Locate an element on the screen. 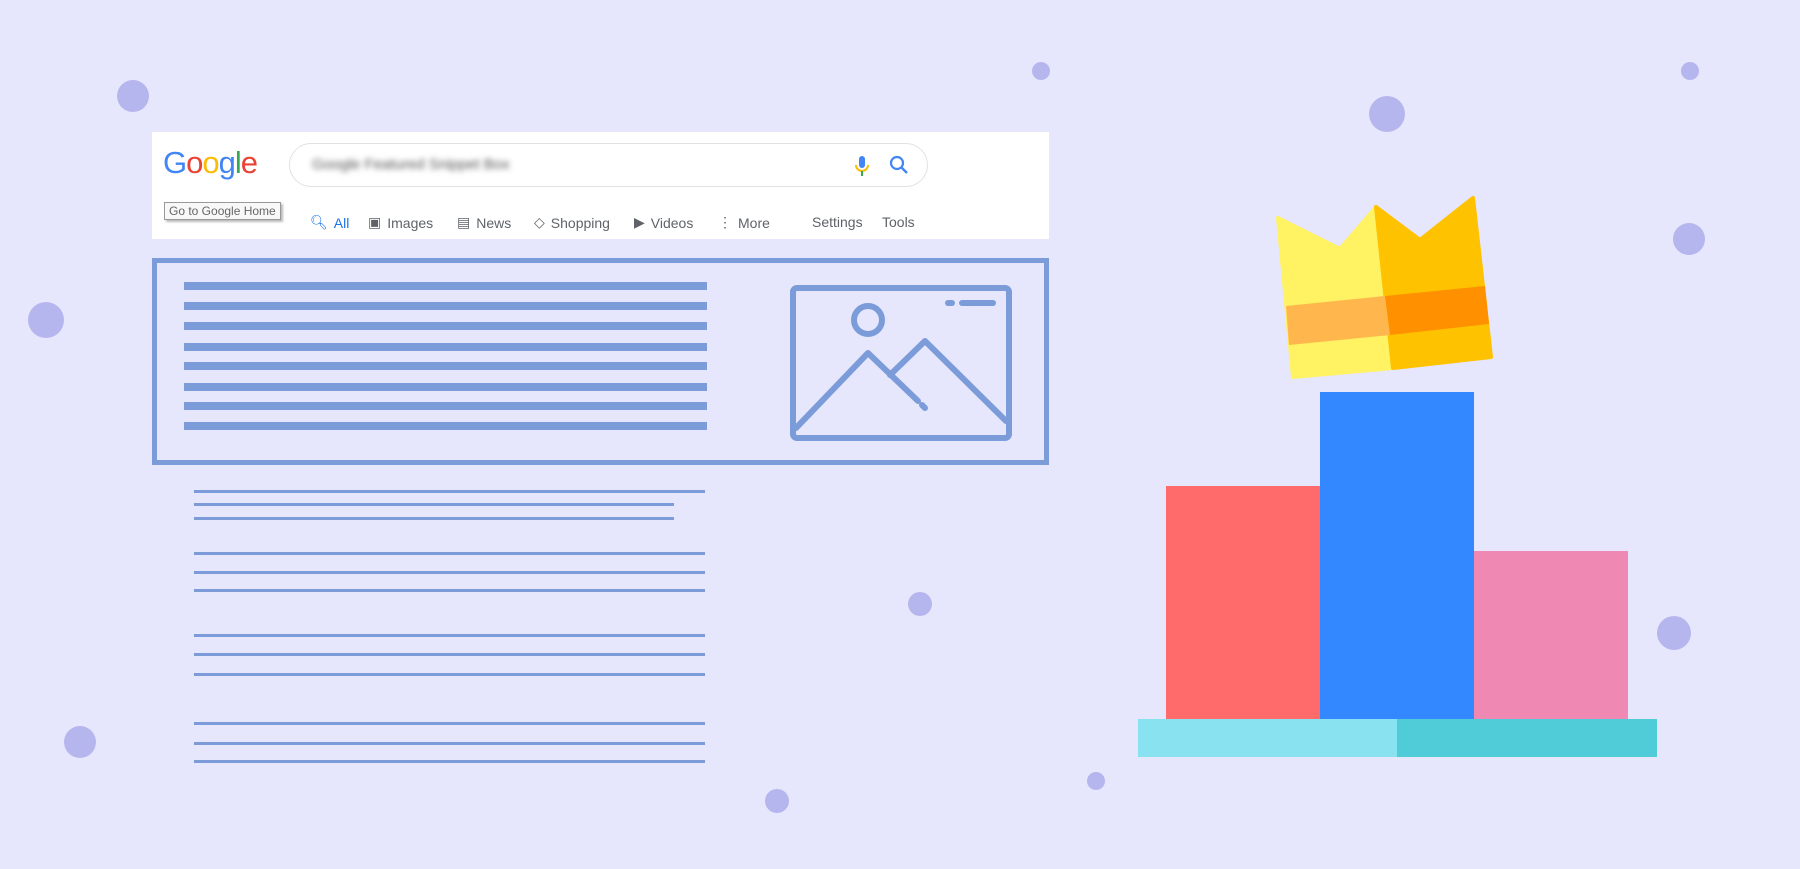 The image size is (1800, 869). podium-base-right is located at coordinates (1527, 738).